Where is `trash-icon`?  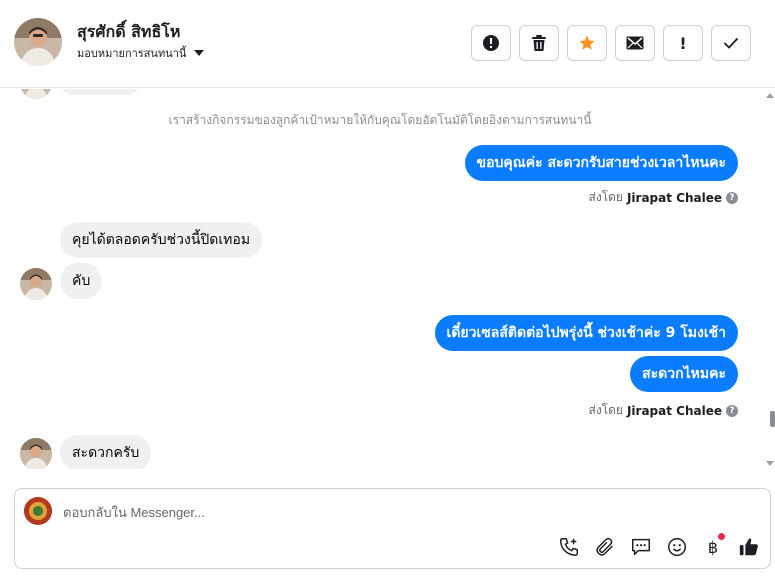 trash-icon is located at coordinates (539, 43).